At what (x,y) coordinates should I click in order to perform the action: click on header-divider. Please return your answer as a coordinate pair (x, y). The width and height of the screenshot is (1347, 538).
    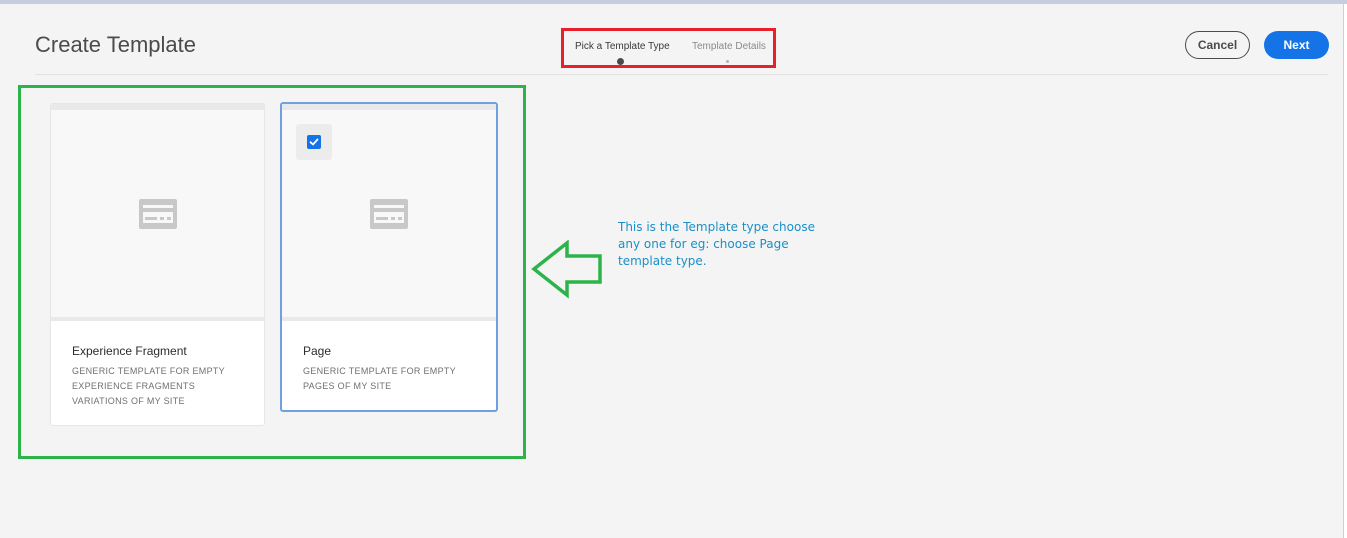
    Looking at the image, I should click on (681, 74).